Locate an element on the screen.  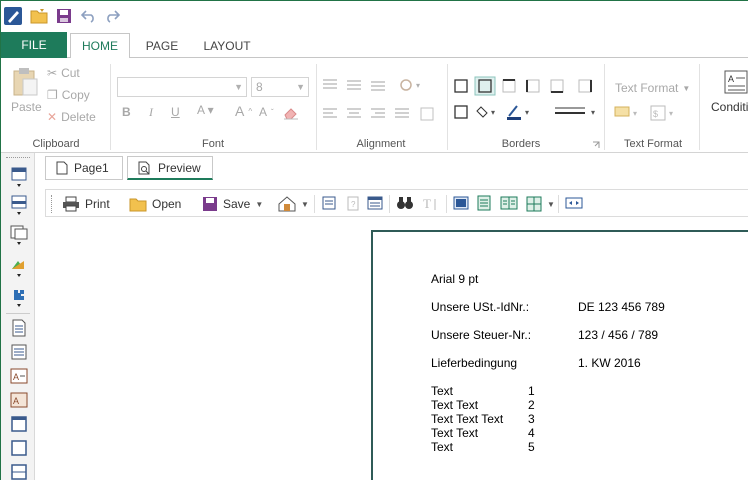
svg-text: T is located at coordinates (427, 203).